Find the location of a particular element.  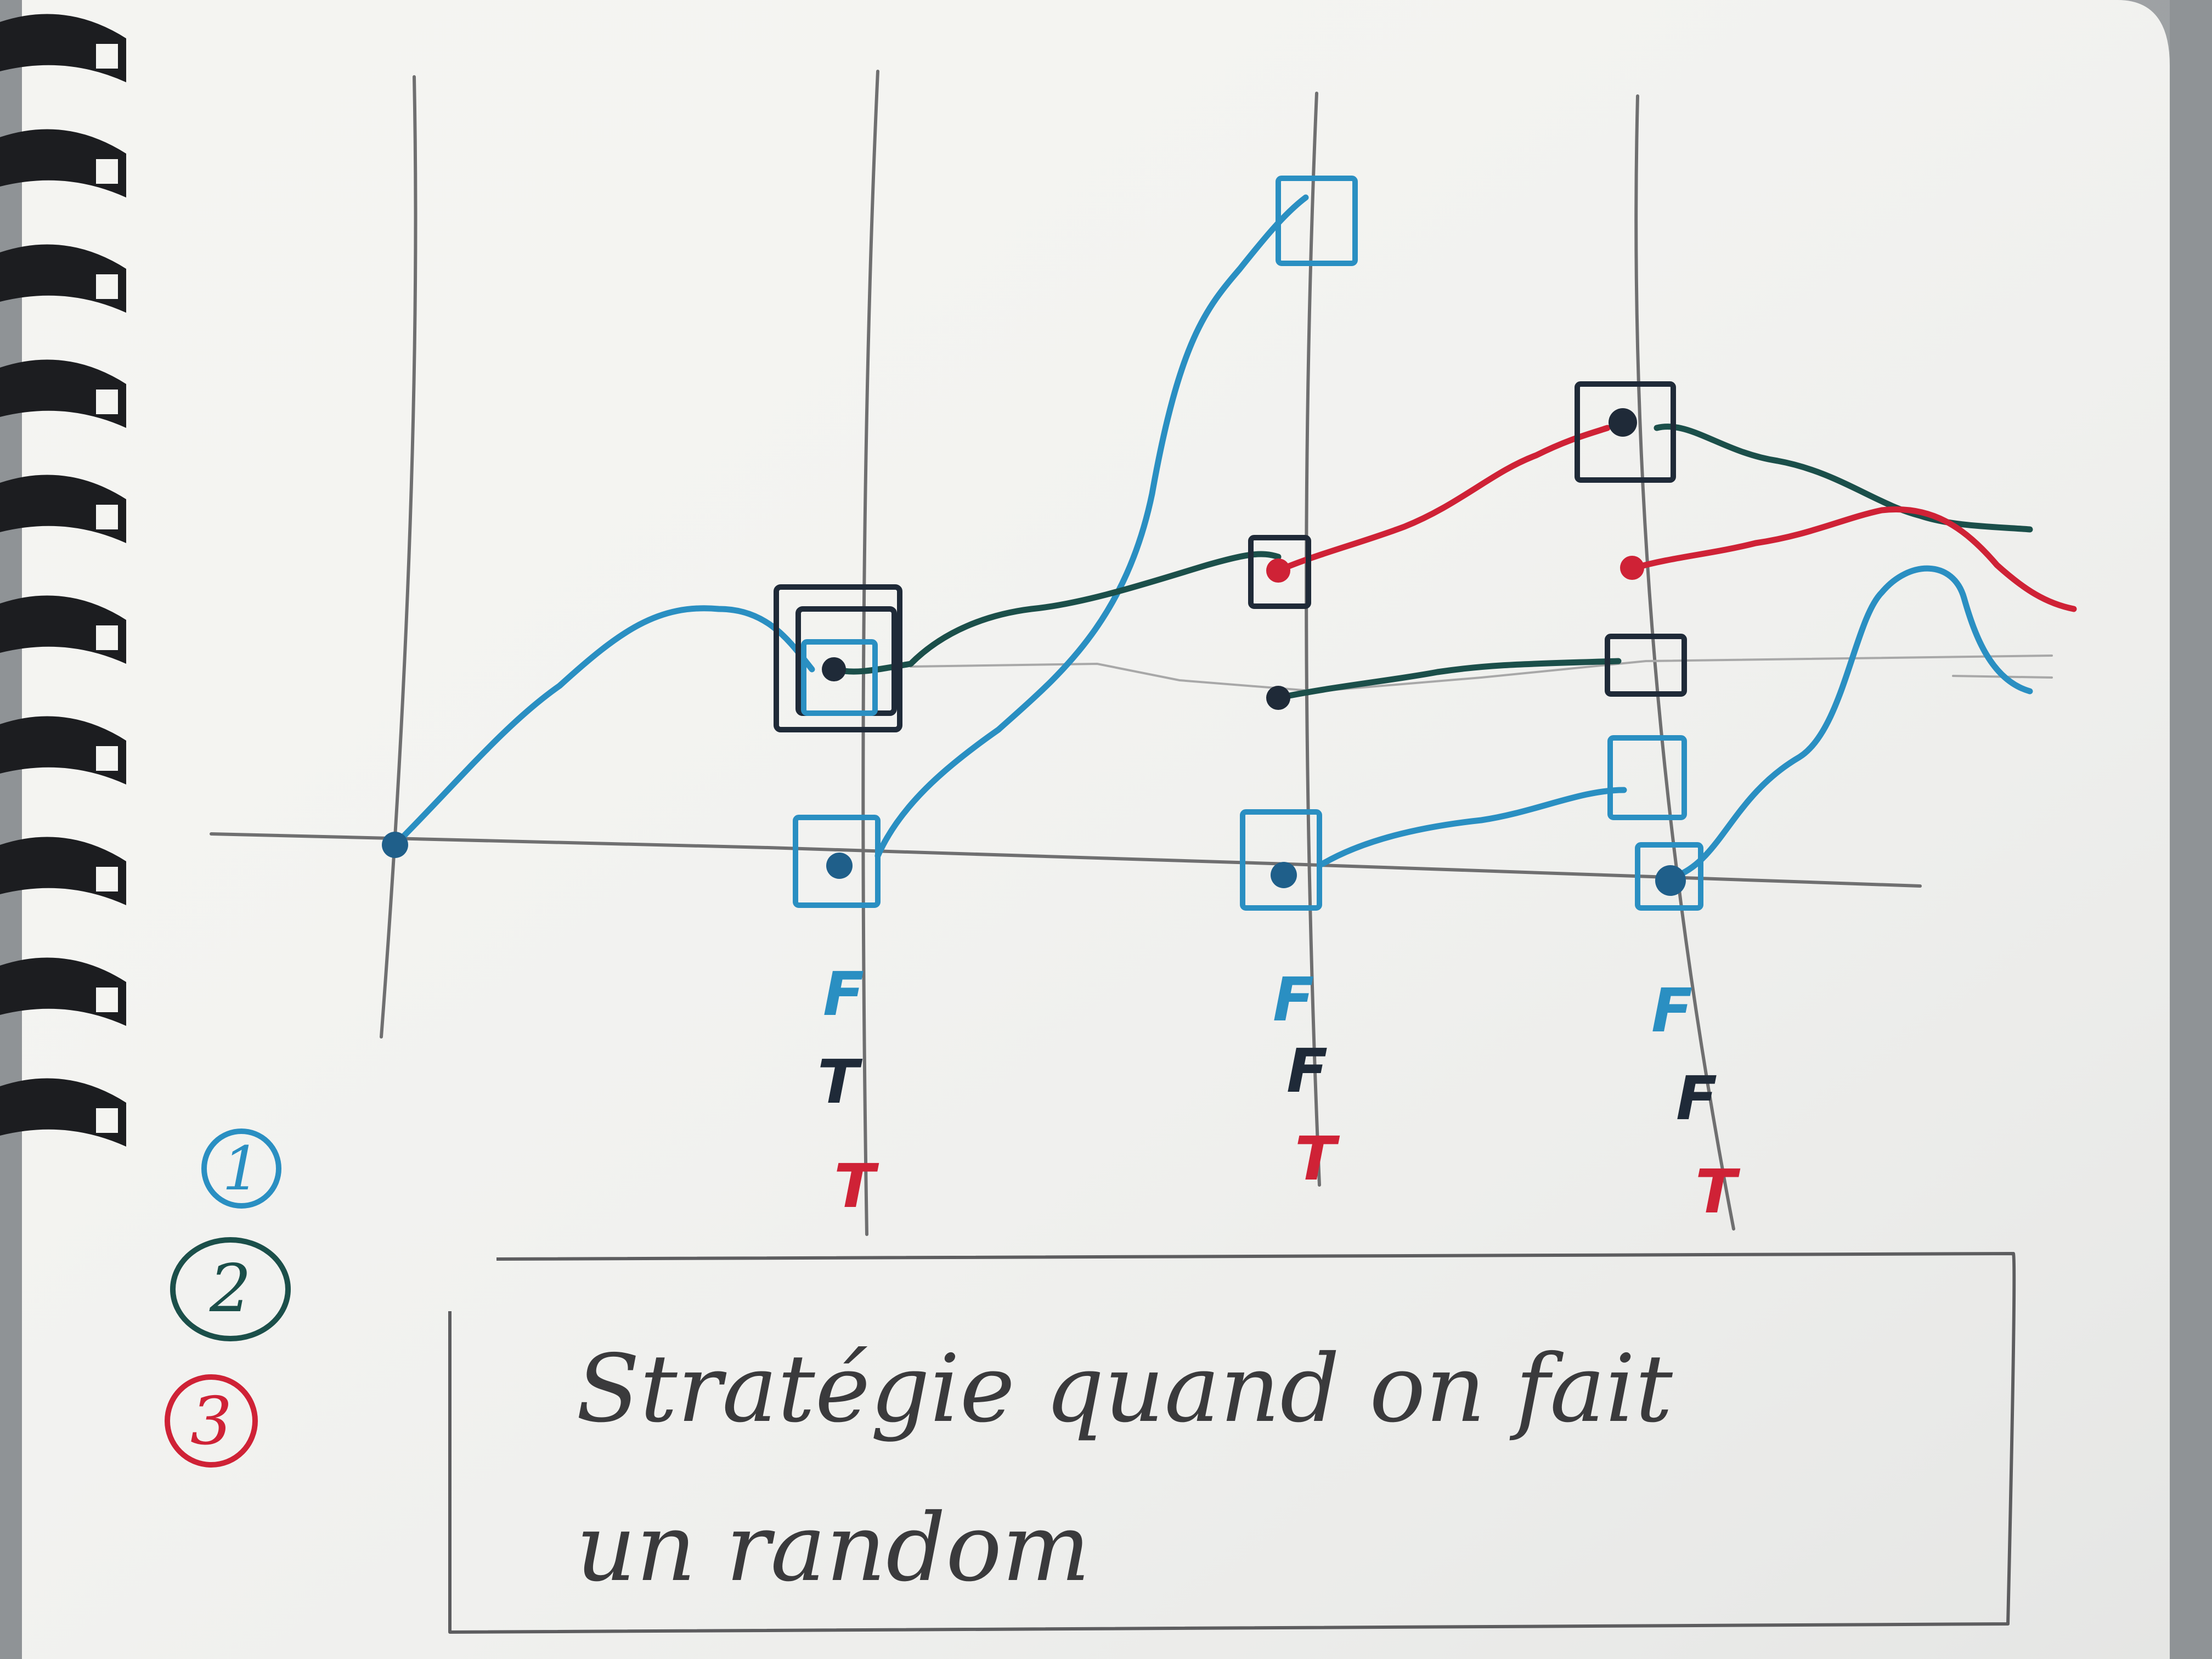

node-dot-col1-bottom is located at coordinates (840, 866).